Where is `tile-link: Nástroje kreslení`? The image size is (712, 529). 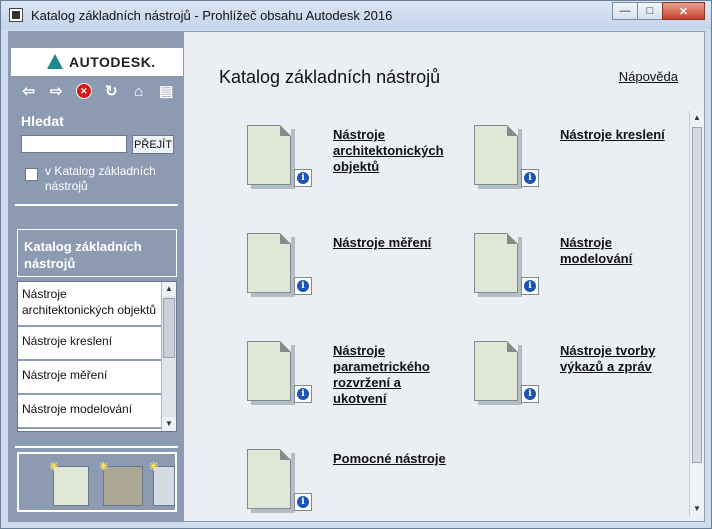 tile-link: Nástroje kreslení is located at coordinates (620, 135).